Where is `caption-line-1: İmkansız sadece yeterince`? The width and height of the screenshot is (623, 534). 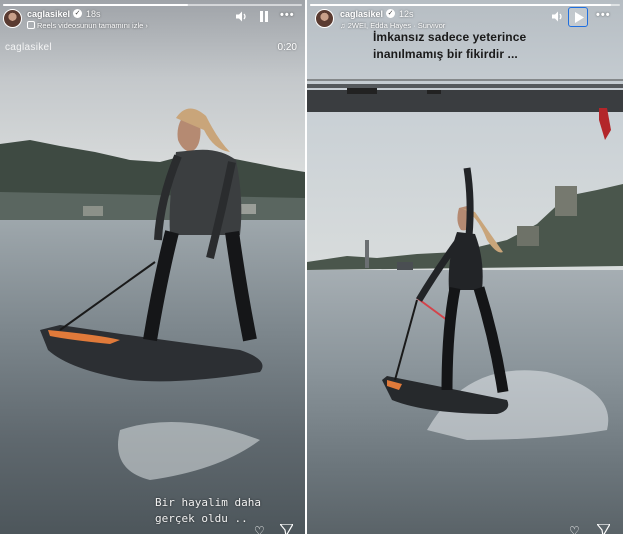
caption-line-1: İmkansız sadece yeterince is located at coordinates (450, 37).